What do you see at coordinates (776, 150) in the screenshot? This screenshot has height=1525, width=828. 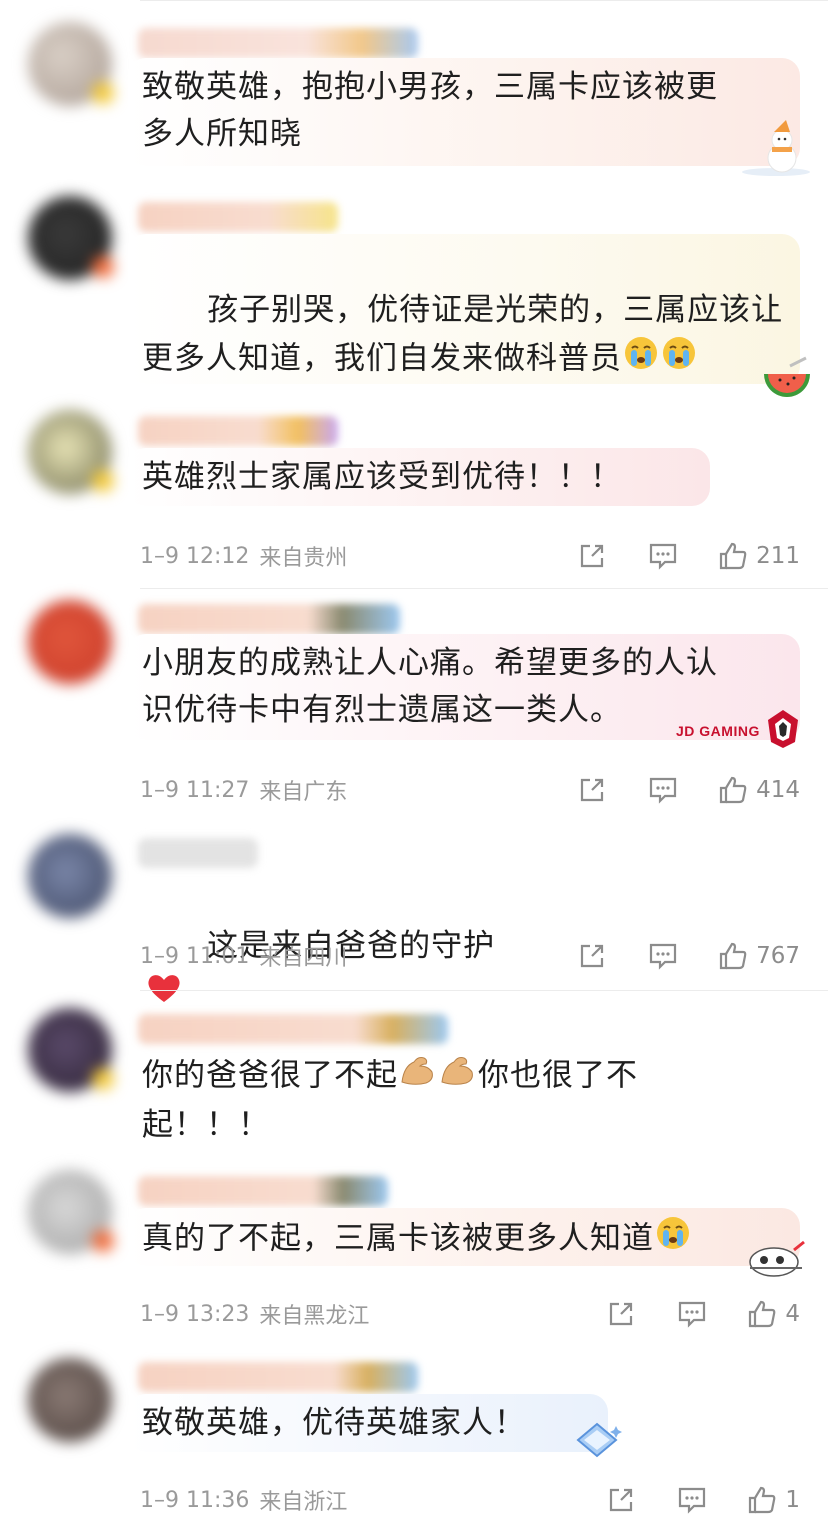 I see `snowman-decoration-icon` at bounding box center [776, 150].